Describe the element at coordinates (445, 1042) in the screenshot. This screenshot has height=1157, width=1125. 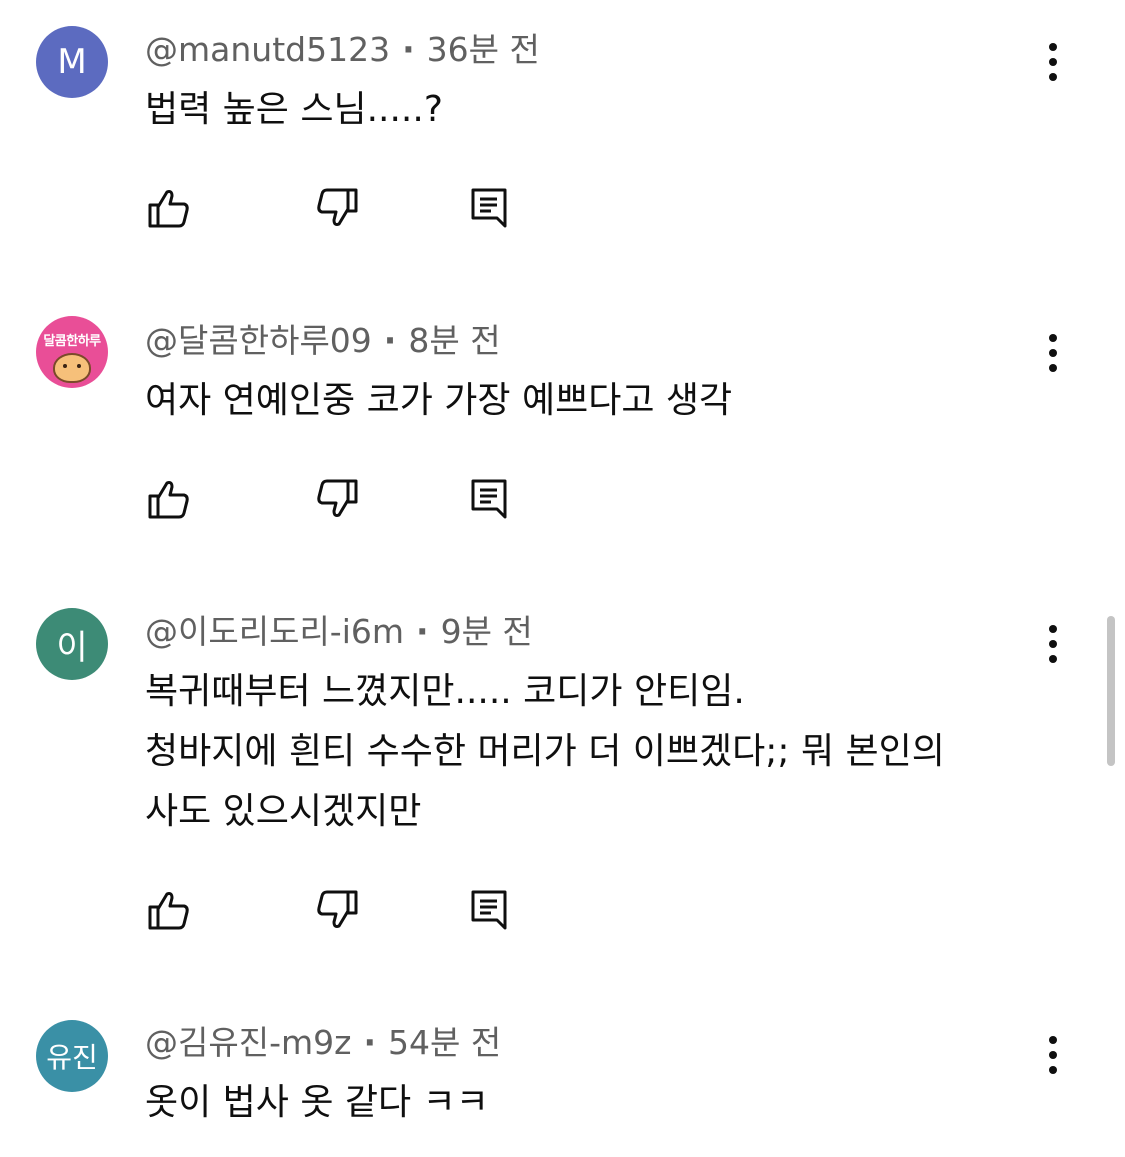
I see `comment-time: 54분 전` at that location.